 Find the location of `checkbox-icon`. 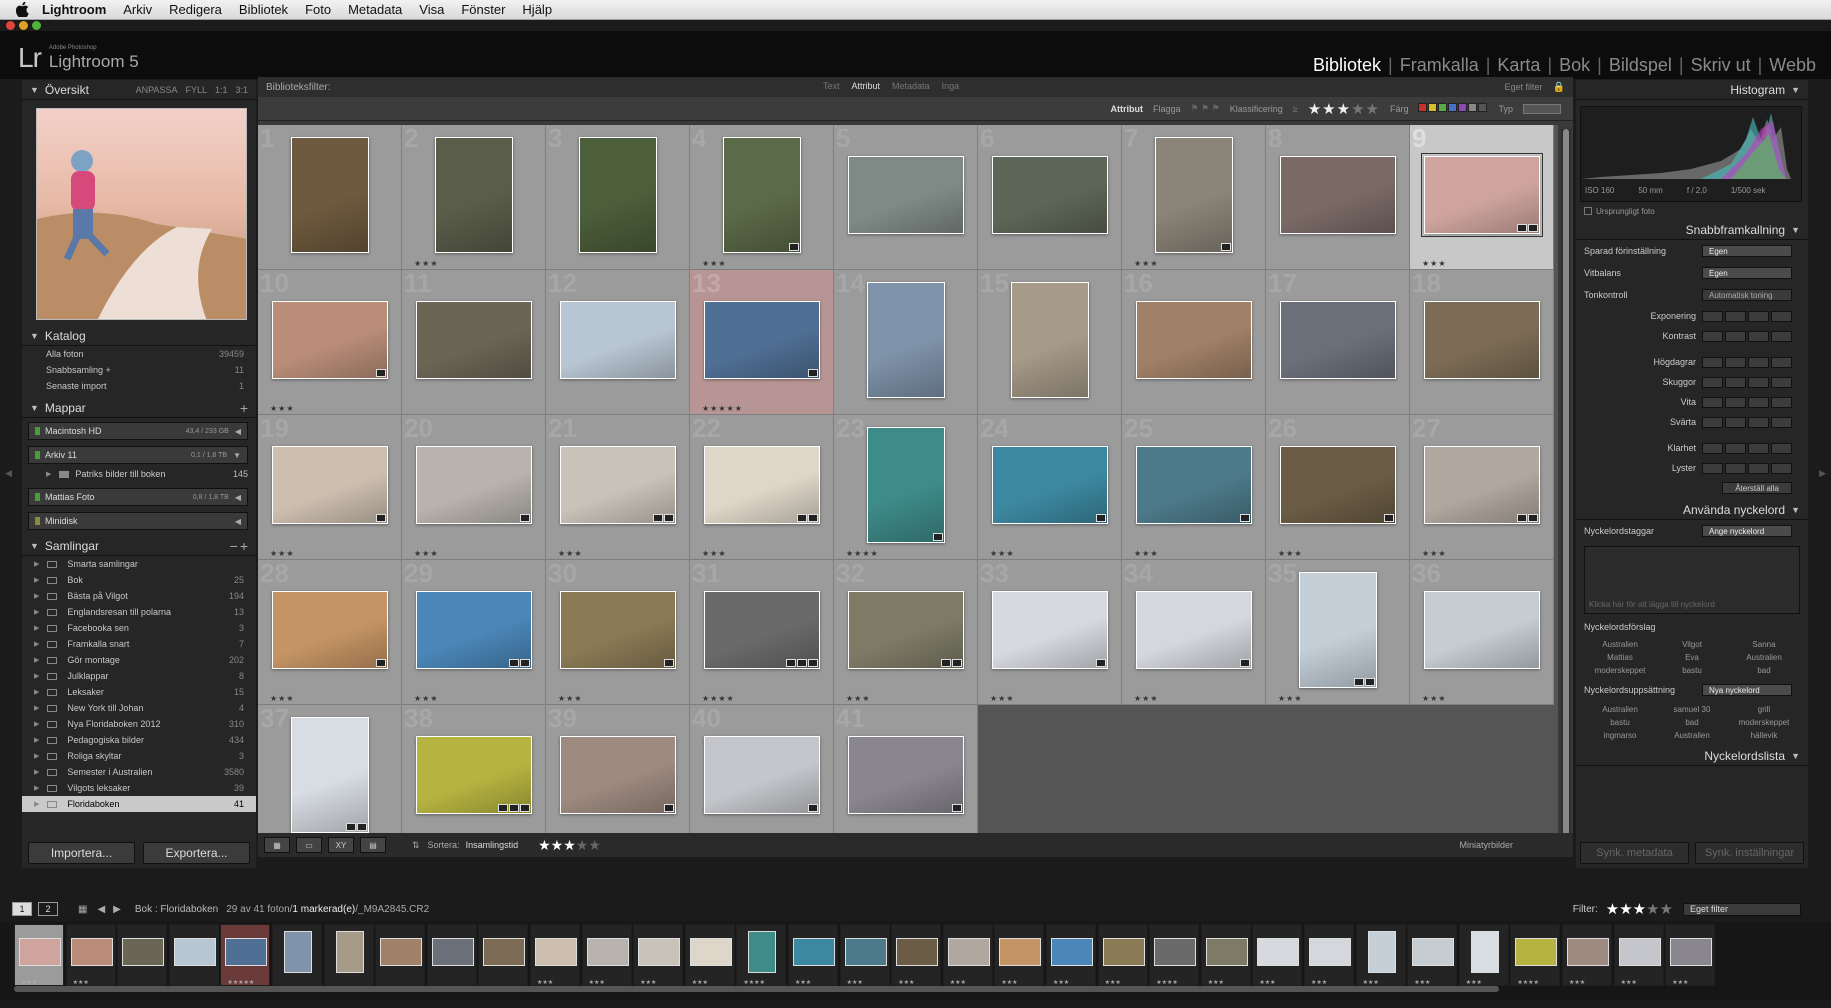

checkbox-icon is located at coordinates (1588, 211).